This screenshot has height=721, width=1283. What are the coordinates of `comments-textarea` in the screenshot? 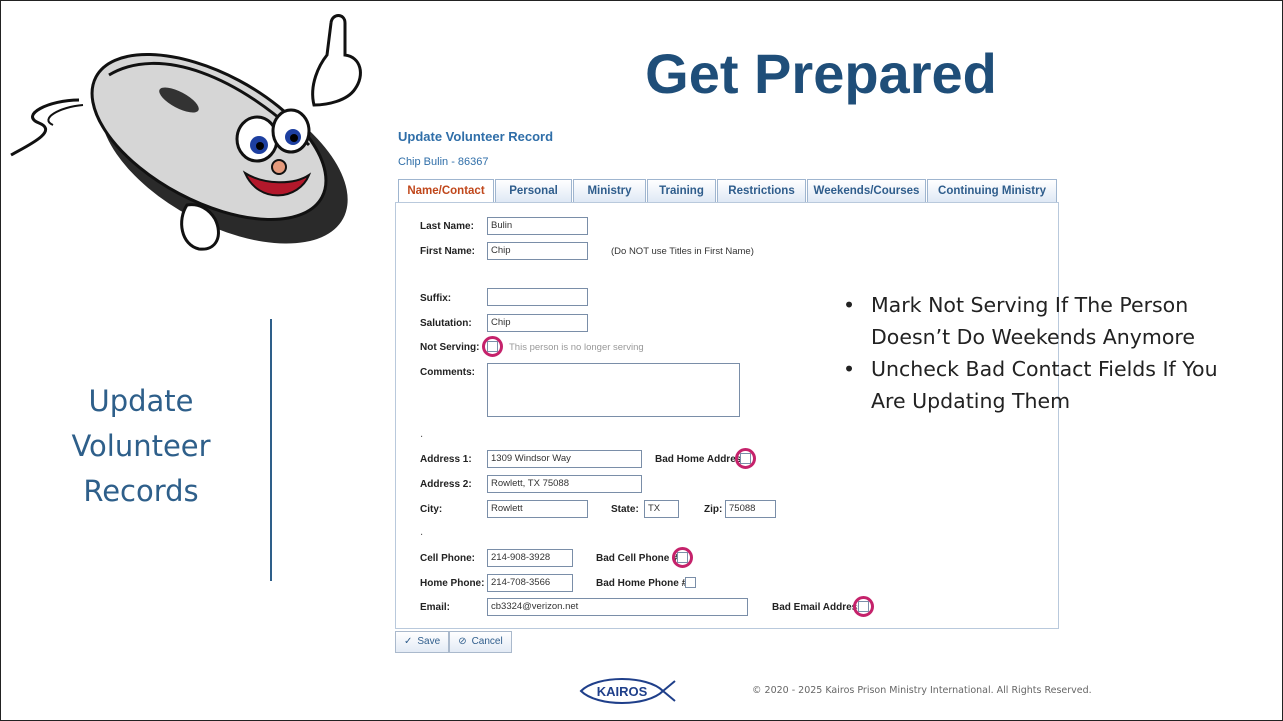 It's located at (613, 390).